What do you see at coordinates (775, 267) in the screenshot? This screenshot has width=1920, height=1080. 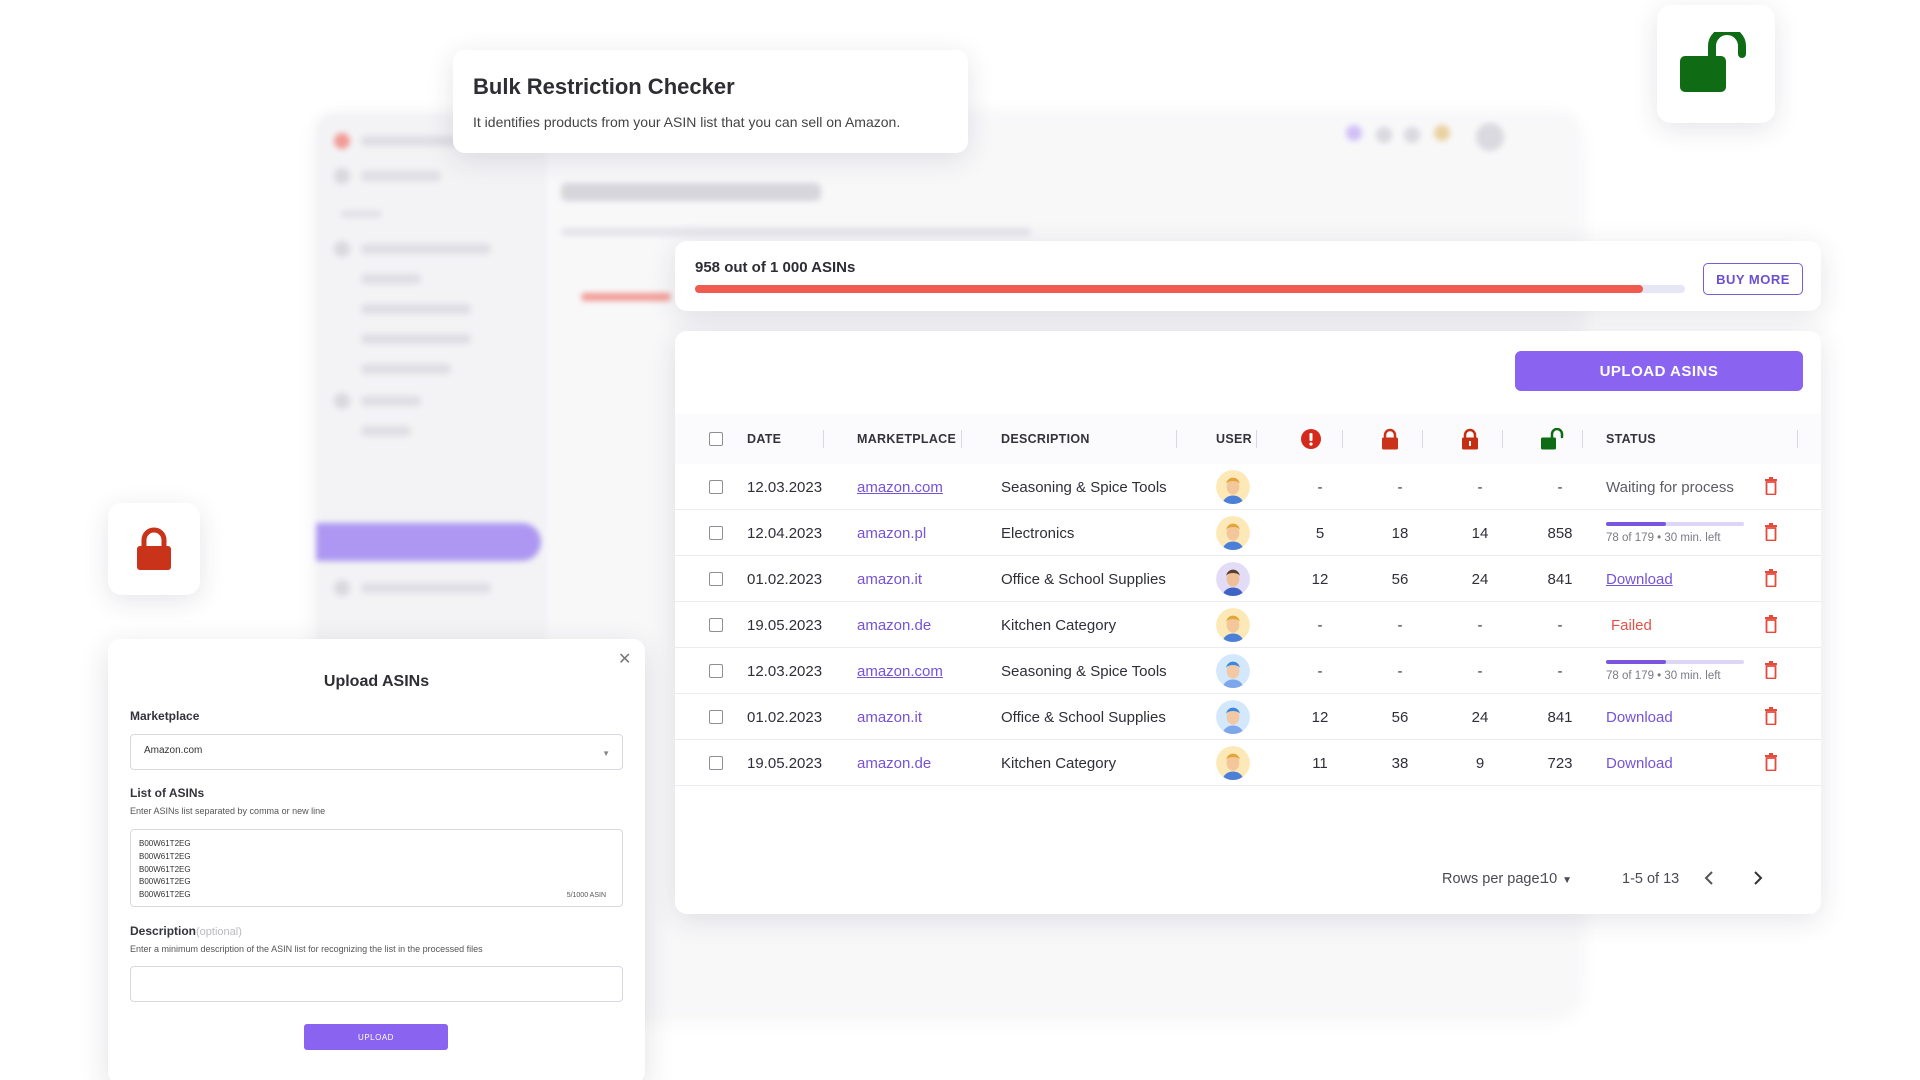 I see `asin-usage-text: 958 out of 1 000 ASINs` at bounding box center [775, 267].